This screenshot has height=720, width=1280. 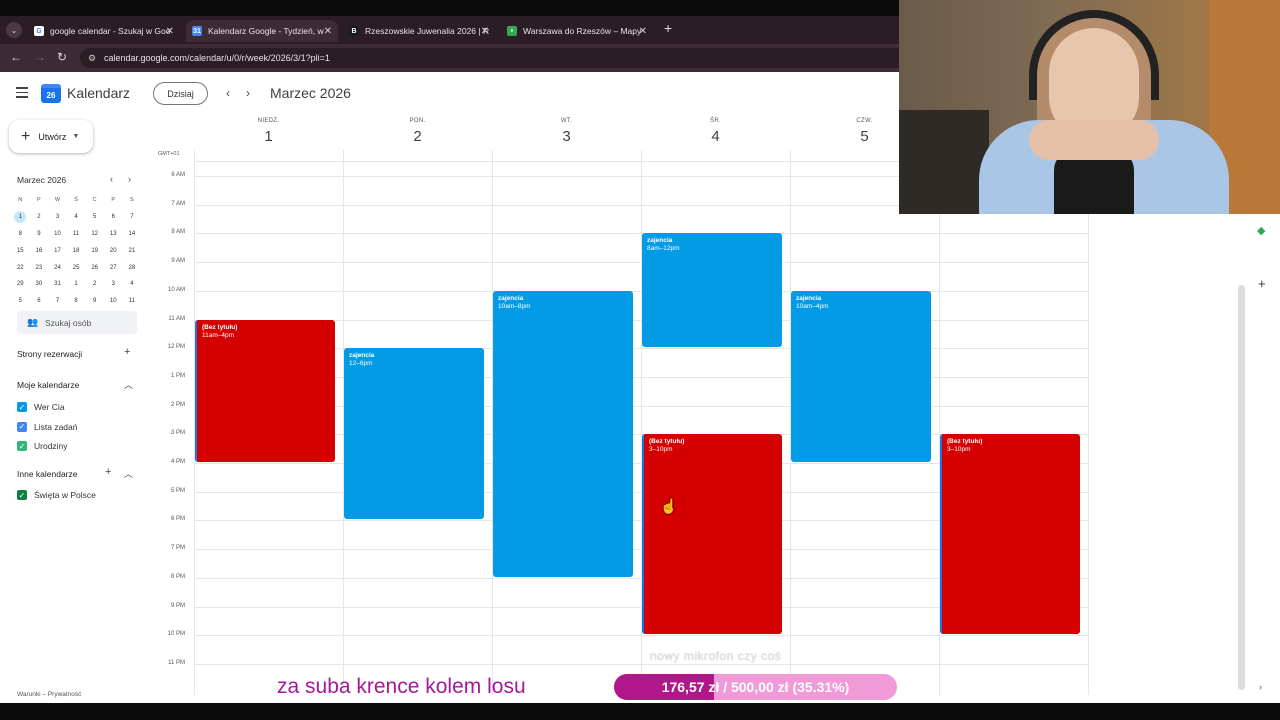 I want to click on calendar-list-item: ✓ Wer Cia, so click(x=41, y=407).